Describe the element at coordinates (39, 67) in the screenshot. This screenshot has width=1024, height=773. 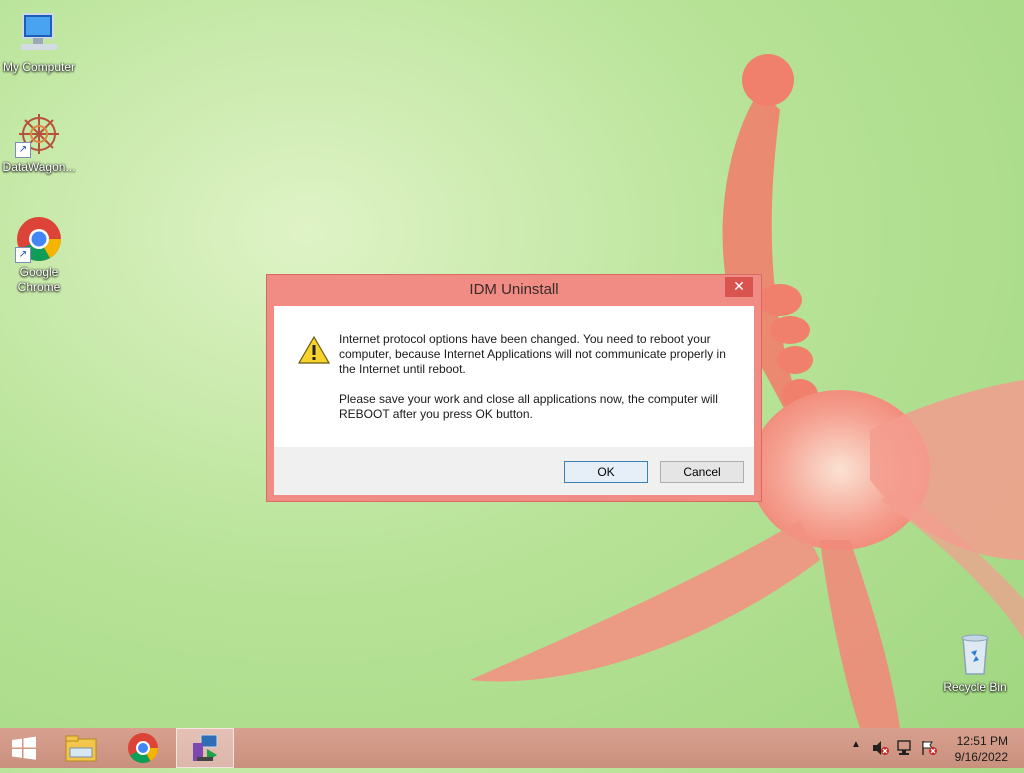
I see `desktop-icon-label: My Computer` at that location.